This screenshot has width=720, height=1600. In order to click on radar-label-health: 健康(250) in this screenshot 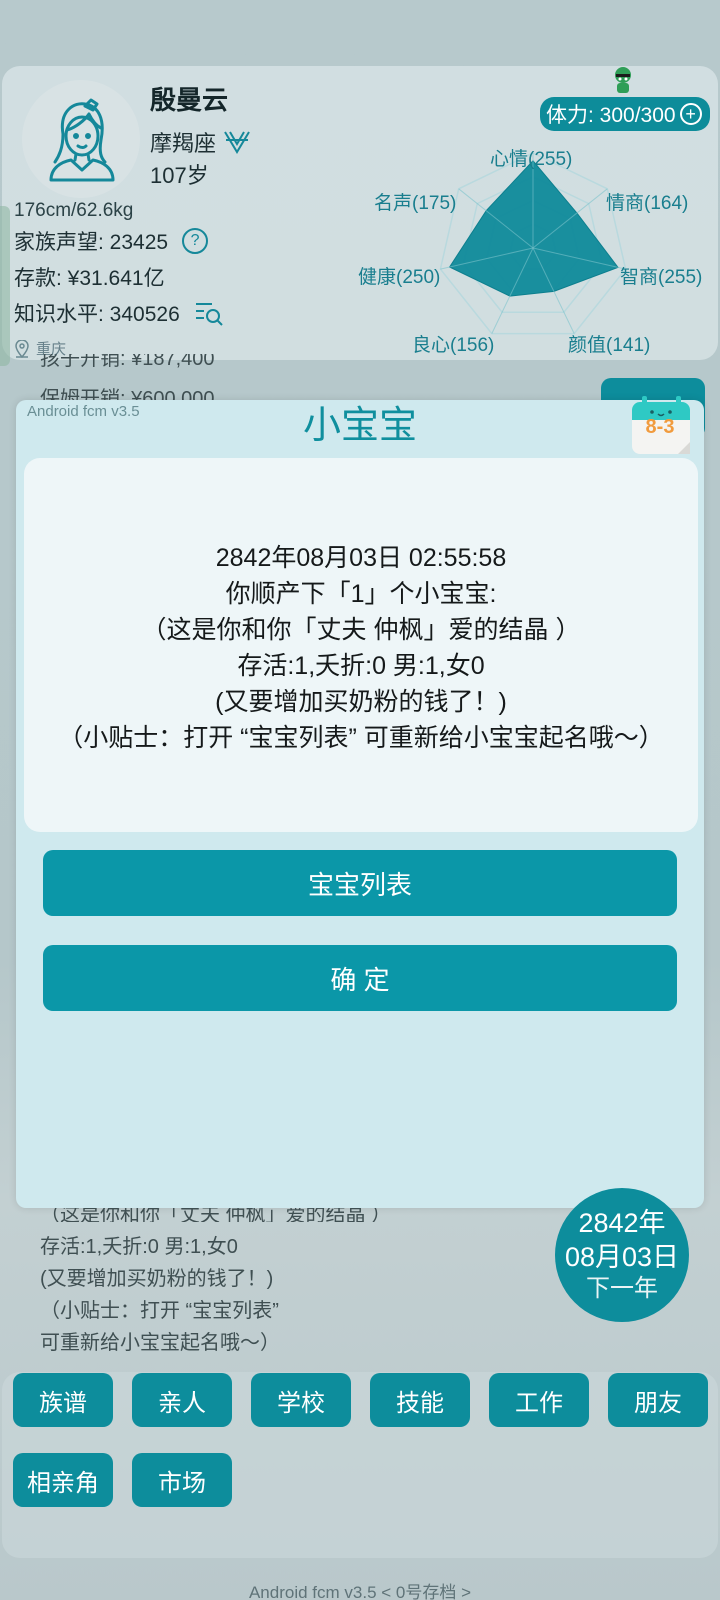, I will do `click(399, 277)`.